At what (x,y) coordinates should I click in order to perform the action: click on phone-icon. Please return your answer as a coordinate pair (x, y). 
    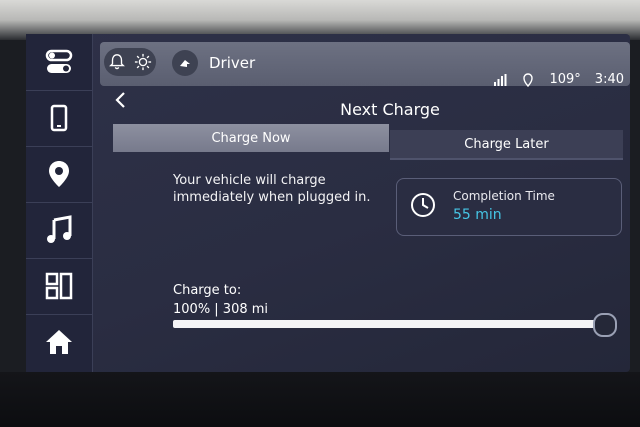
    Looking at the image, I should click on (59, 118).